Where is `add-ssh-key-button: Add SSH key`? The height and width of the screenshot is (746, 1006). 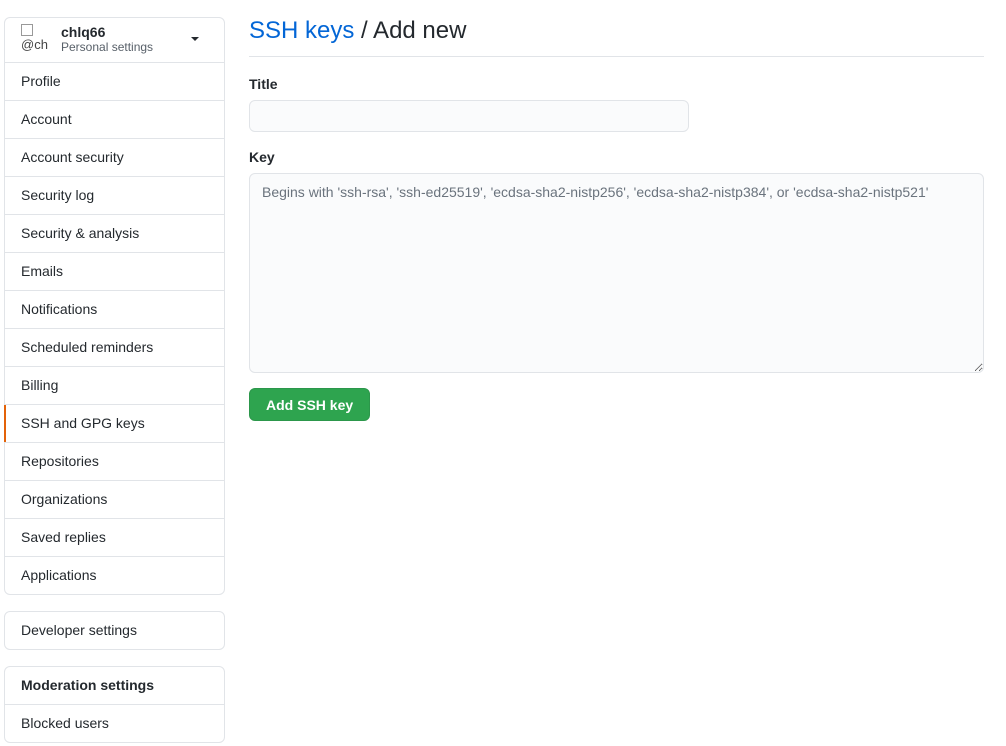 add-ssh-key-button: Add SSH key is located at coordinates (310, 404).